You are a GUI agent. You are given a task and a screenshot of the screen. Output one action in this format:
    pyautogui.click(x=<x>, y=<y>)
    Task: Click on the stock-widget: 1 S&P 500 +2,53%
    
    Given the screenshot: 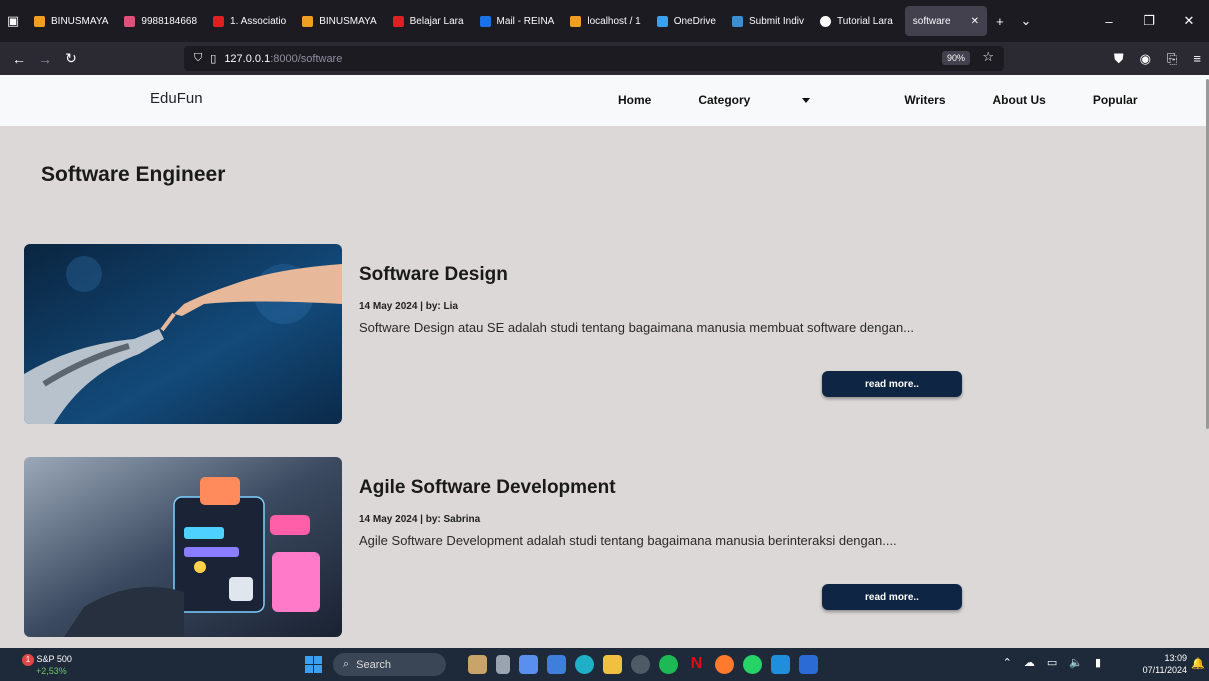 What is the action you would take?
    pyautogui.click(x=47, y=665)
    